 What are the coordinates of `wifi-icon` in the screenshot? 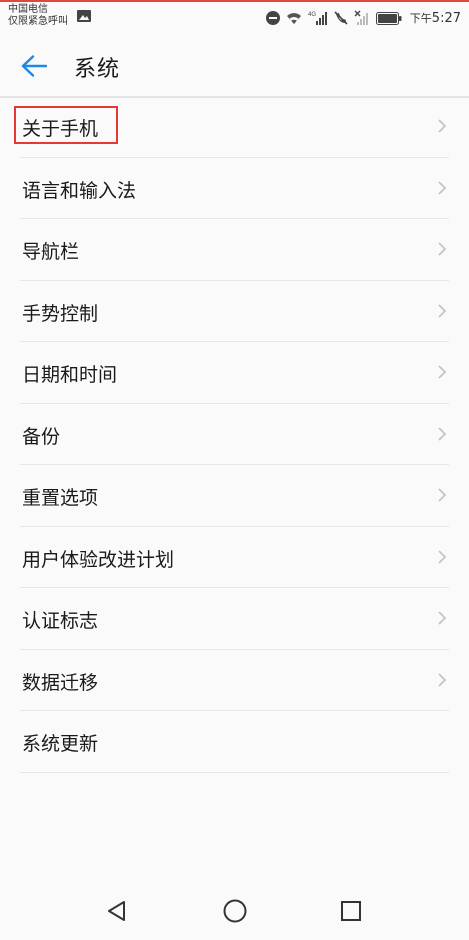 It's located at (293, 18).